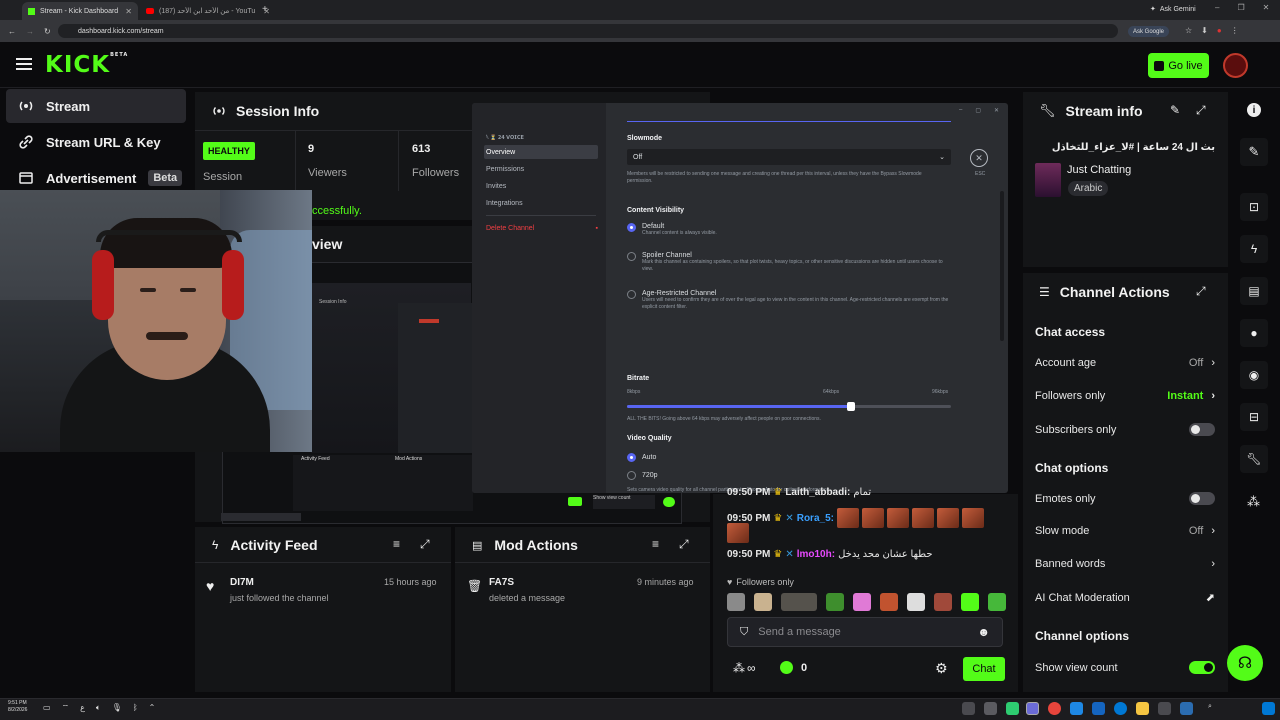  I want to click on mod-user: FA7S, so click(501, 582).